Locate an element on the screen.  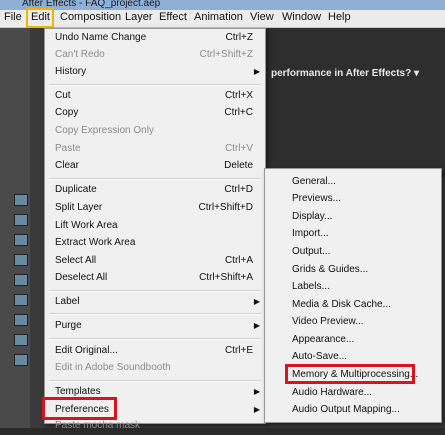
menu-item-purge: Purge ▶ is located at coordinates (155, 326).